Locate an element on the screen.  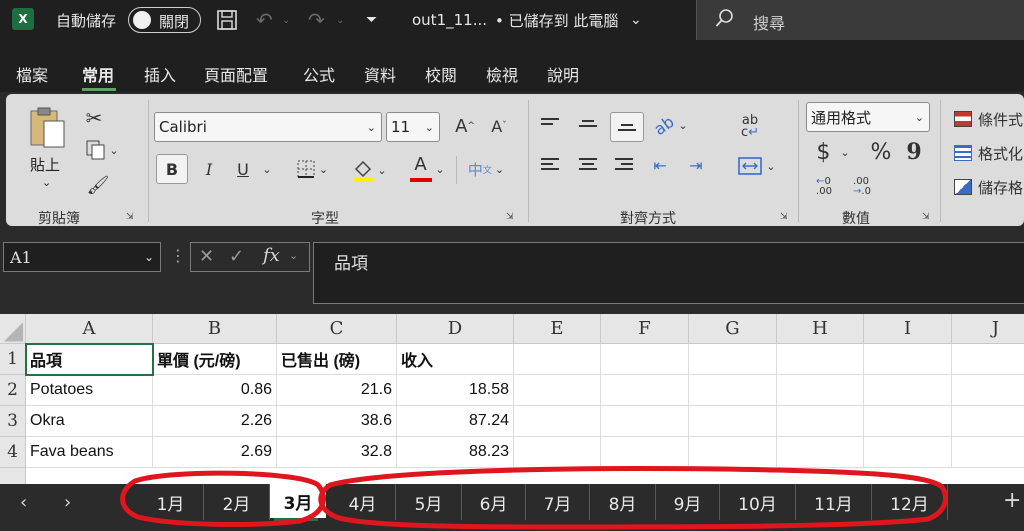
insert-function-icon: fx is located at coordinates (271, 255).